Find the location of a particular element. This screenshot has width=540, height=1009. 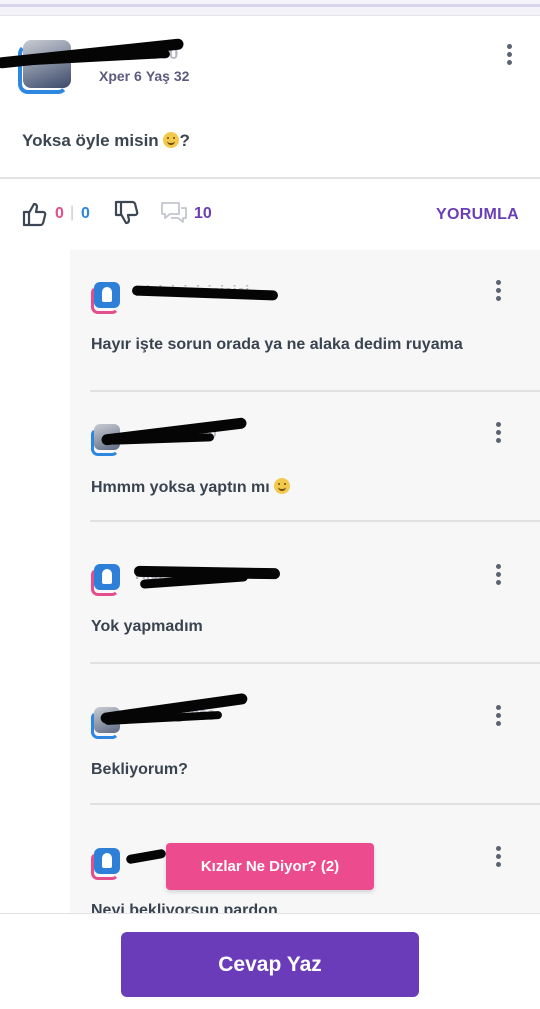

reply-item: 00 Hmmm yoksa yaptın mı is located at coordinates (305, 451).